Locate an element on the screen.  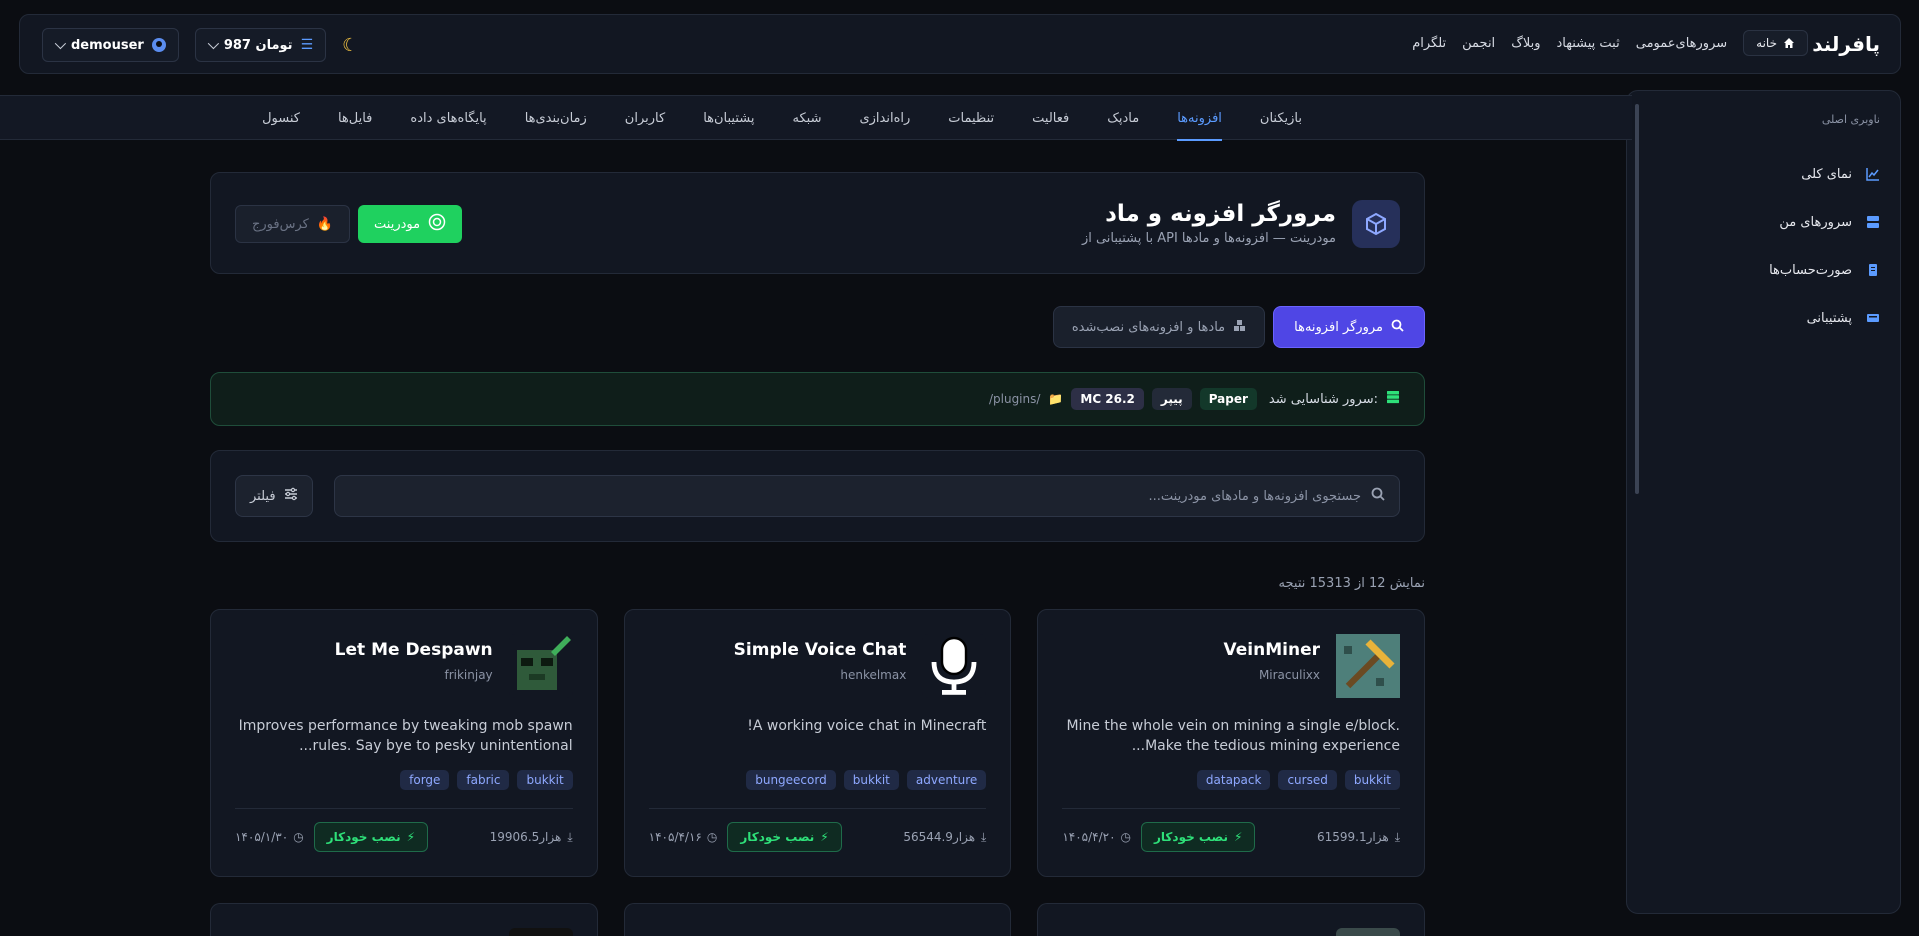
footer-actions: ⚡ نصب خودکار ◷ ۱۴۰۵/۴/۲۰ is located at coordinates (1159, 837).